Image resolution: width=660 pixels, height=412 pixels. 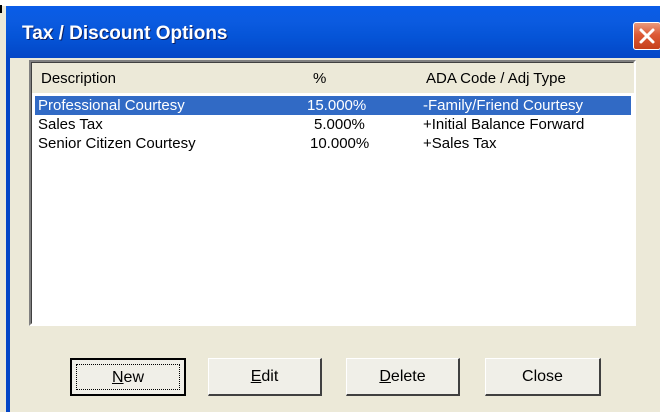 I want to click on edit-button: Edit, so click(x=265, y=377).